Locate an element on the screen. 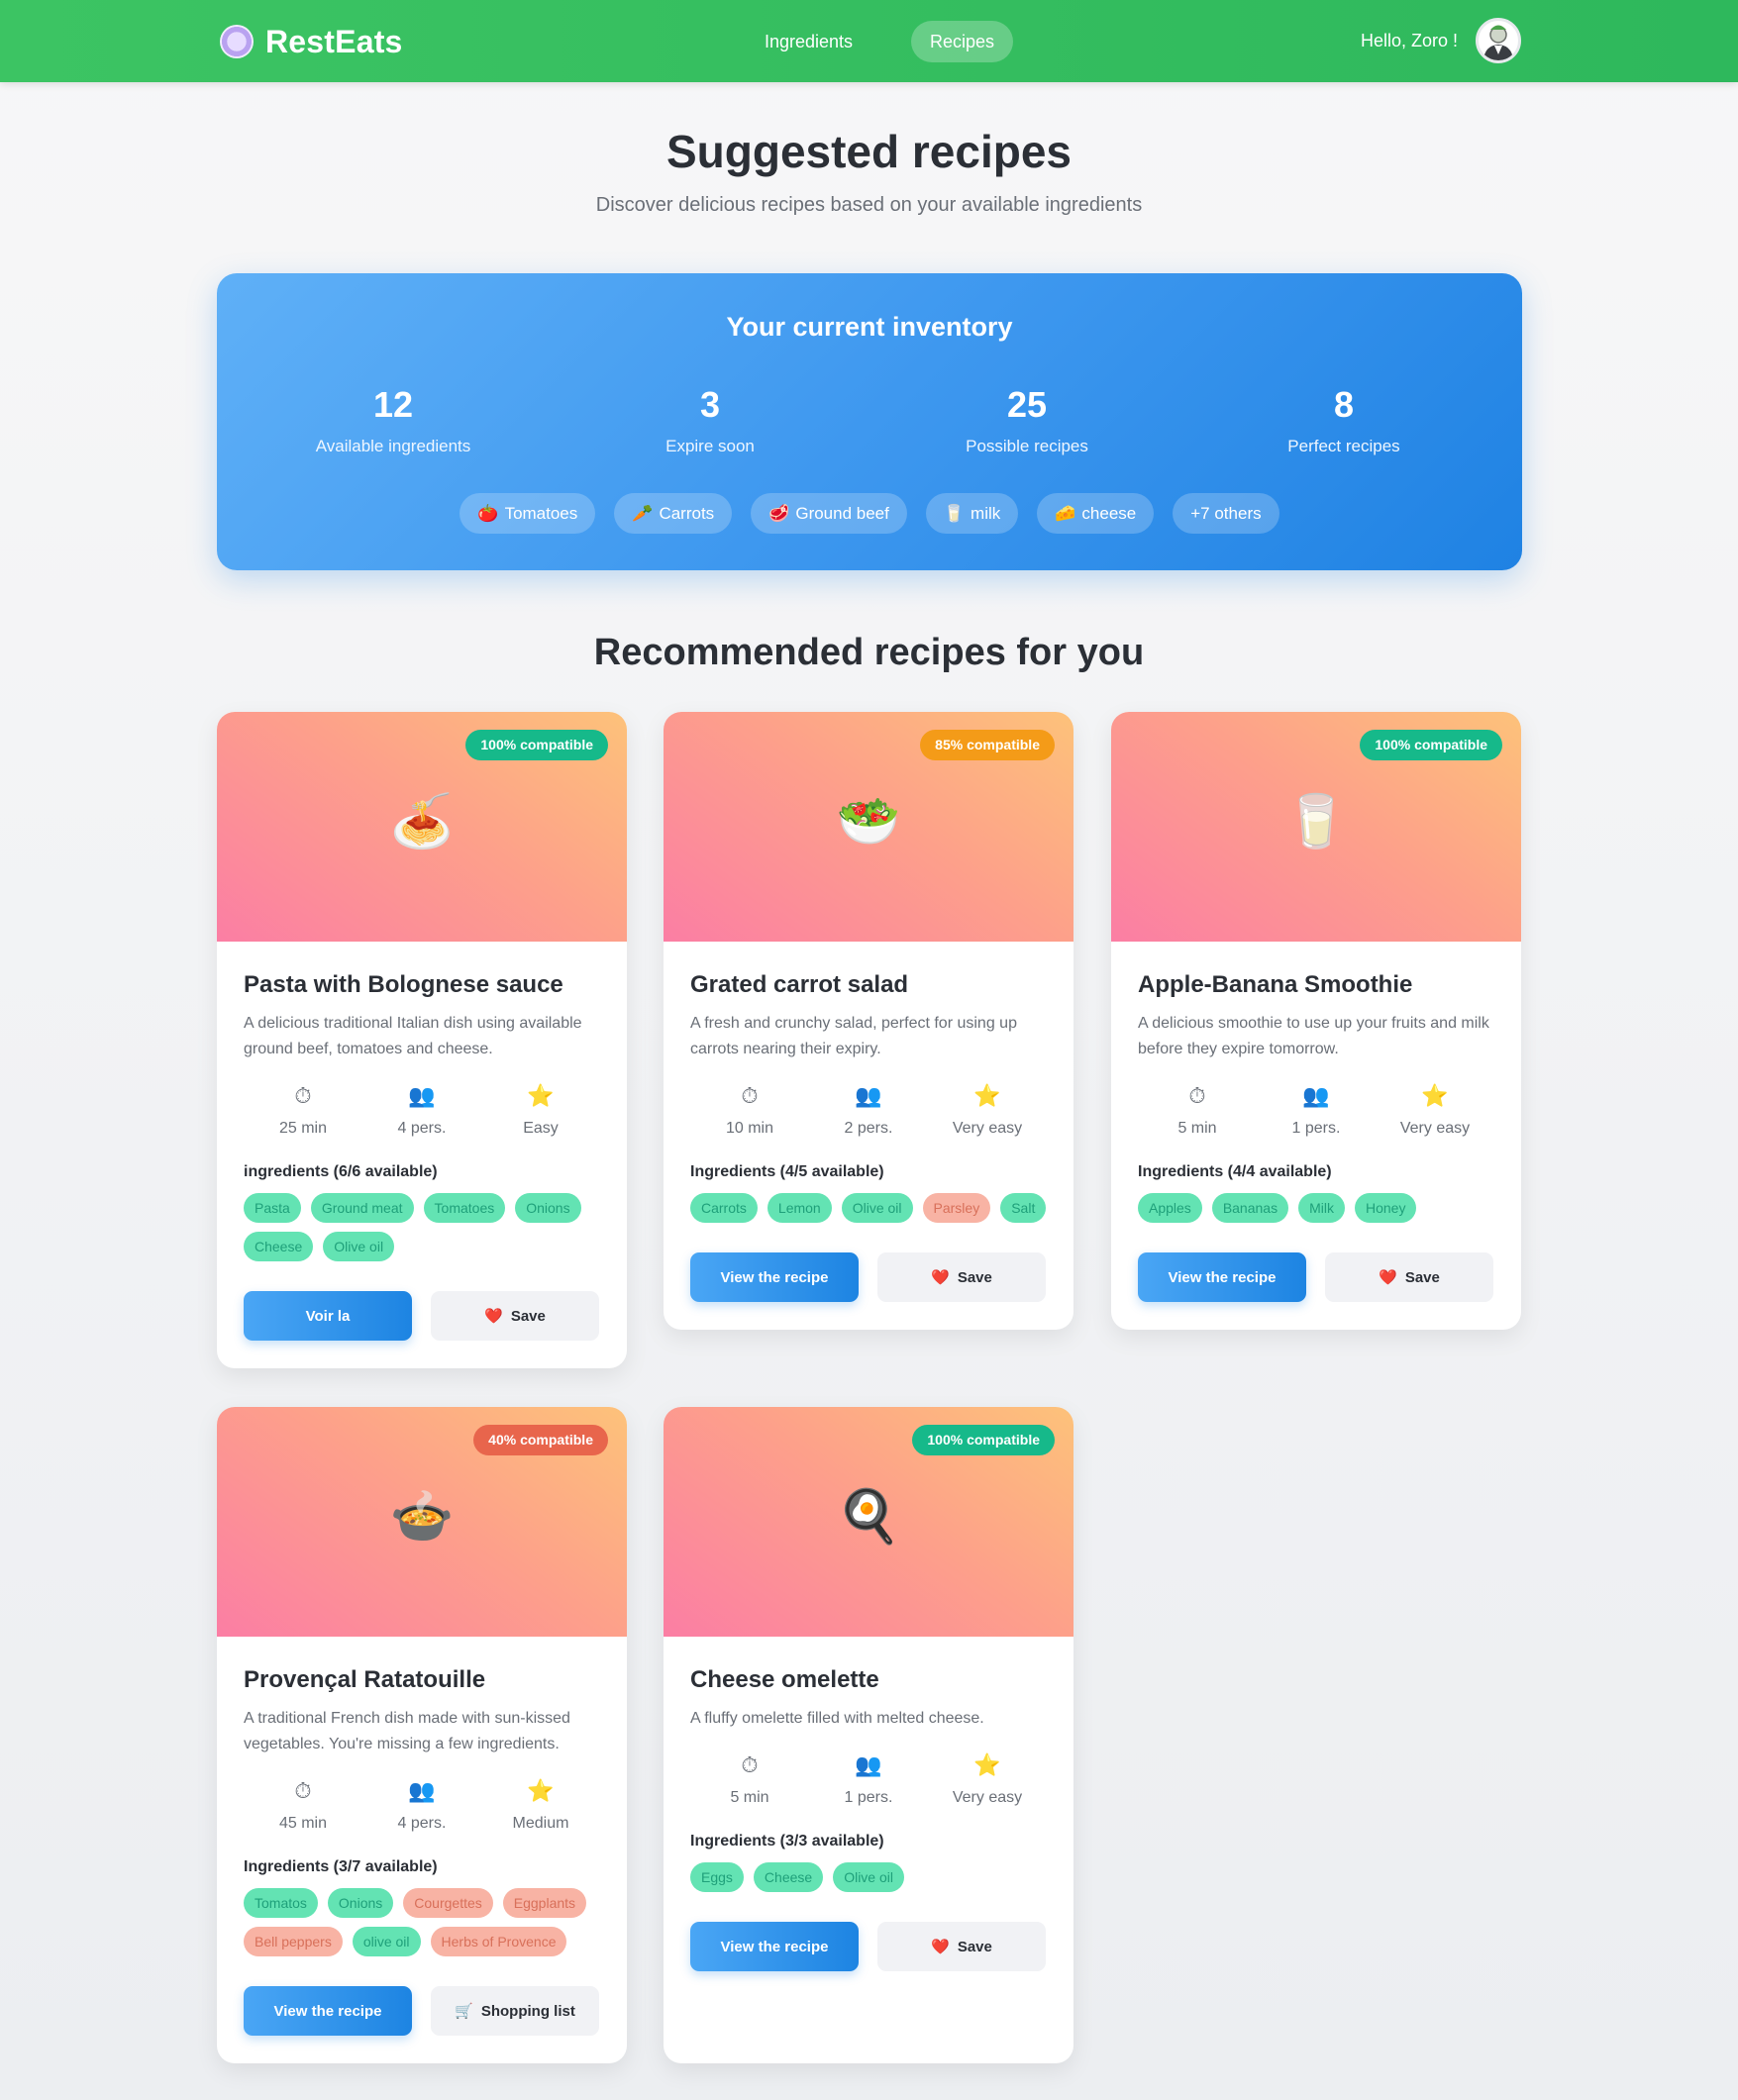  inventory-chip: 🧀 cheese is located at coordinates (1096, 513).